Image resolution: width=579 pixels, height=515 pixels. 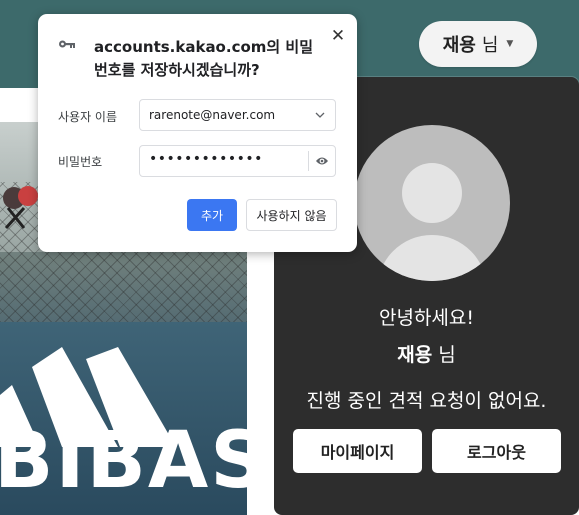 I want to click on panel-username-suffix: 님, so click(x=447, y=355).